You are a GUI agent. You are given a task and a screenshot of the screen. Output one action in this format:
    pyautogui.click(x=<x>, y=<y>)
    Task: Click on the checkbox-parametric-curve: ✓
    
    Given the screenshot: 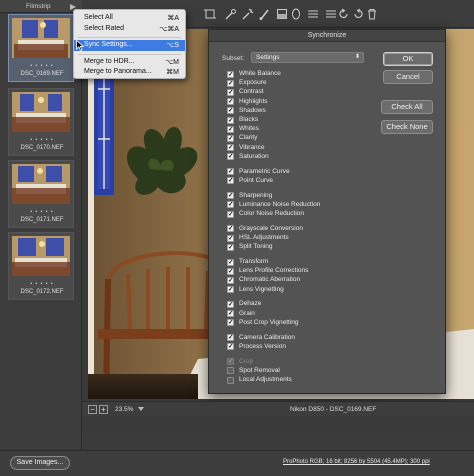 What is the action you would take?
    pyautogui.click(x=230, y=172)
    